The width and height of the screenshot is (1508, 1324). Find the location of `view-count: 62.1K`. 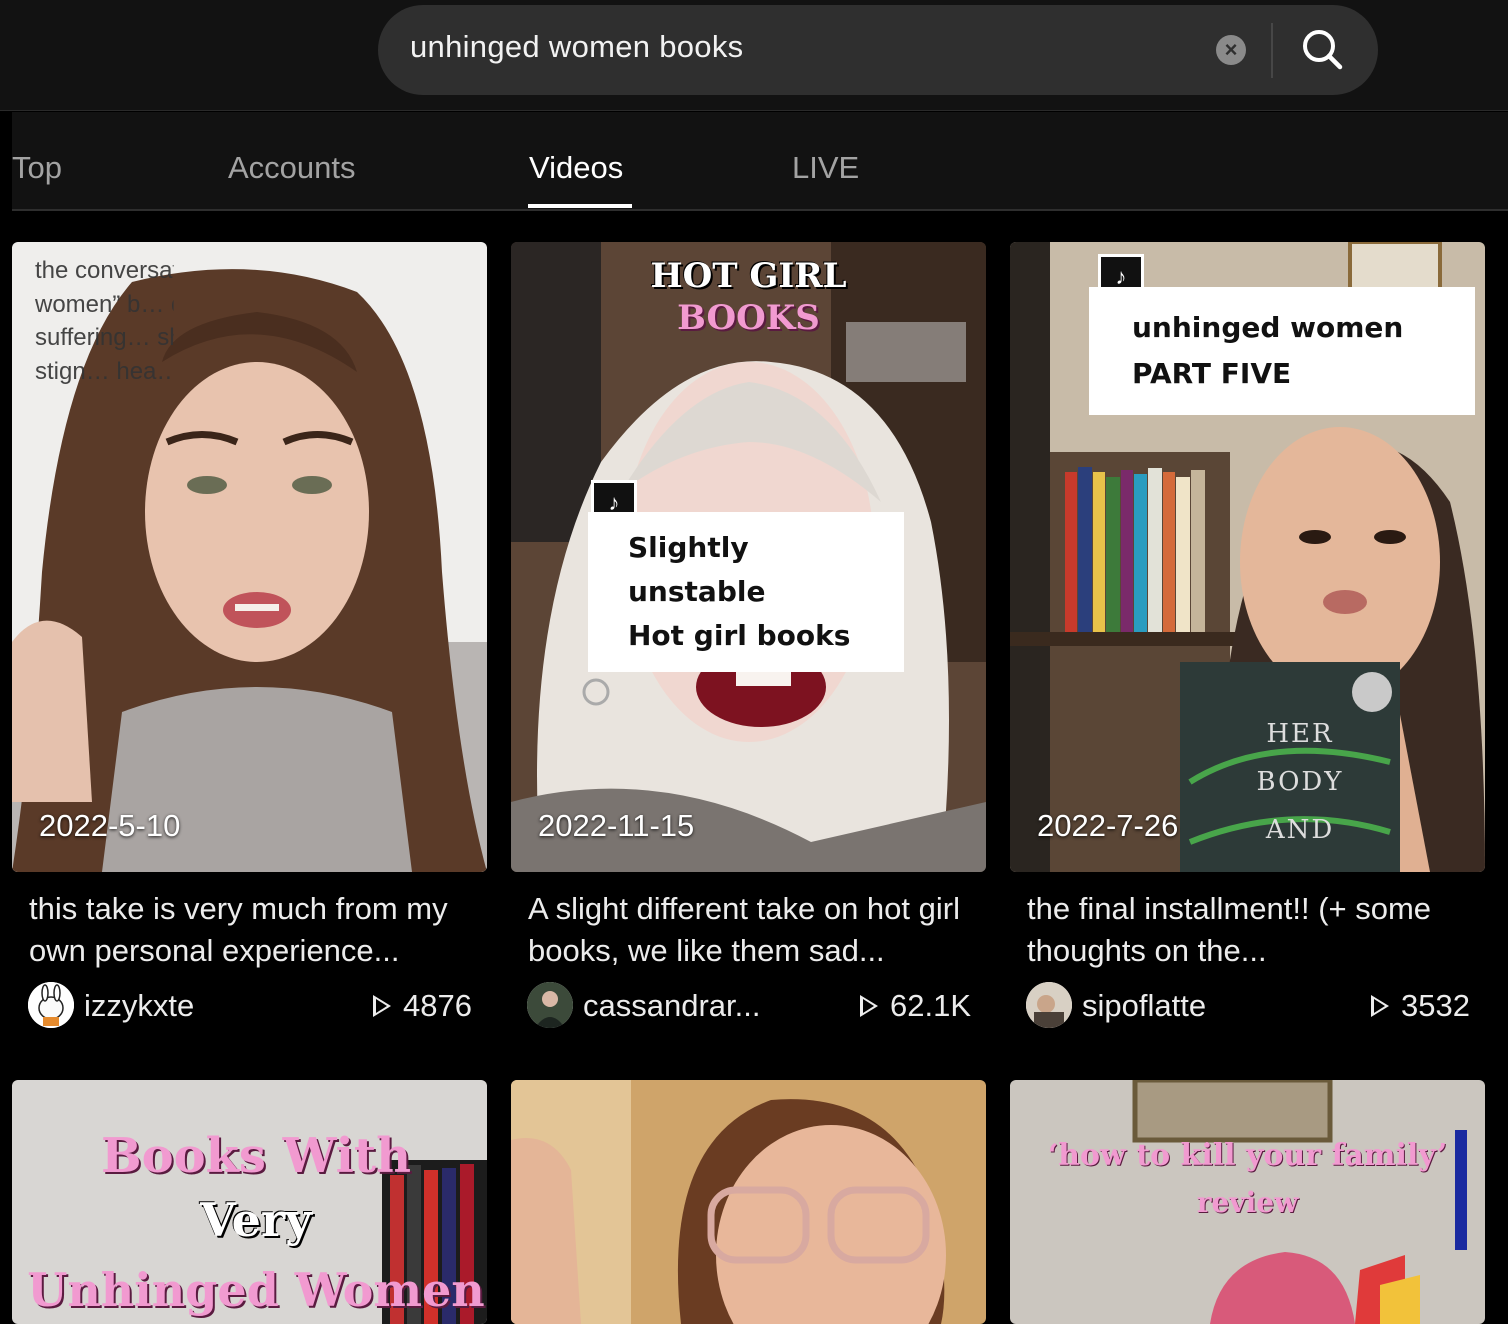

view-count: 62.1K is located at coordinates (915, 1006).